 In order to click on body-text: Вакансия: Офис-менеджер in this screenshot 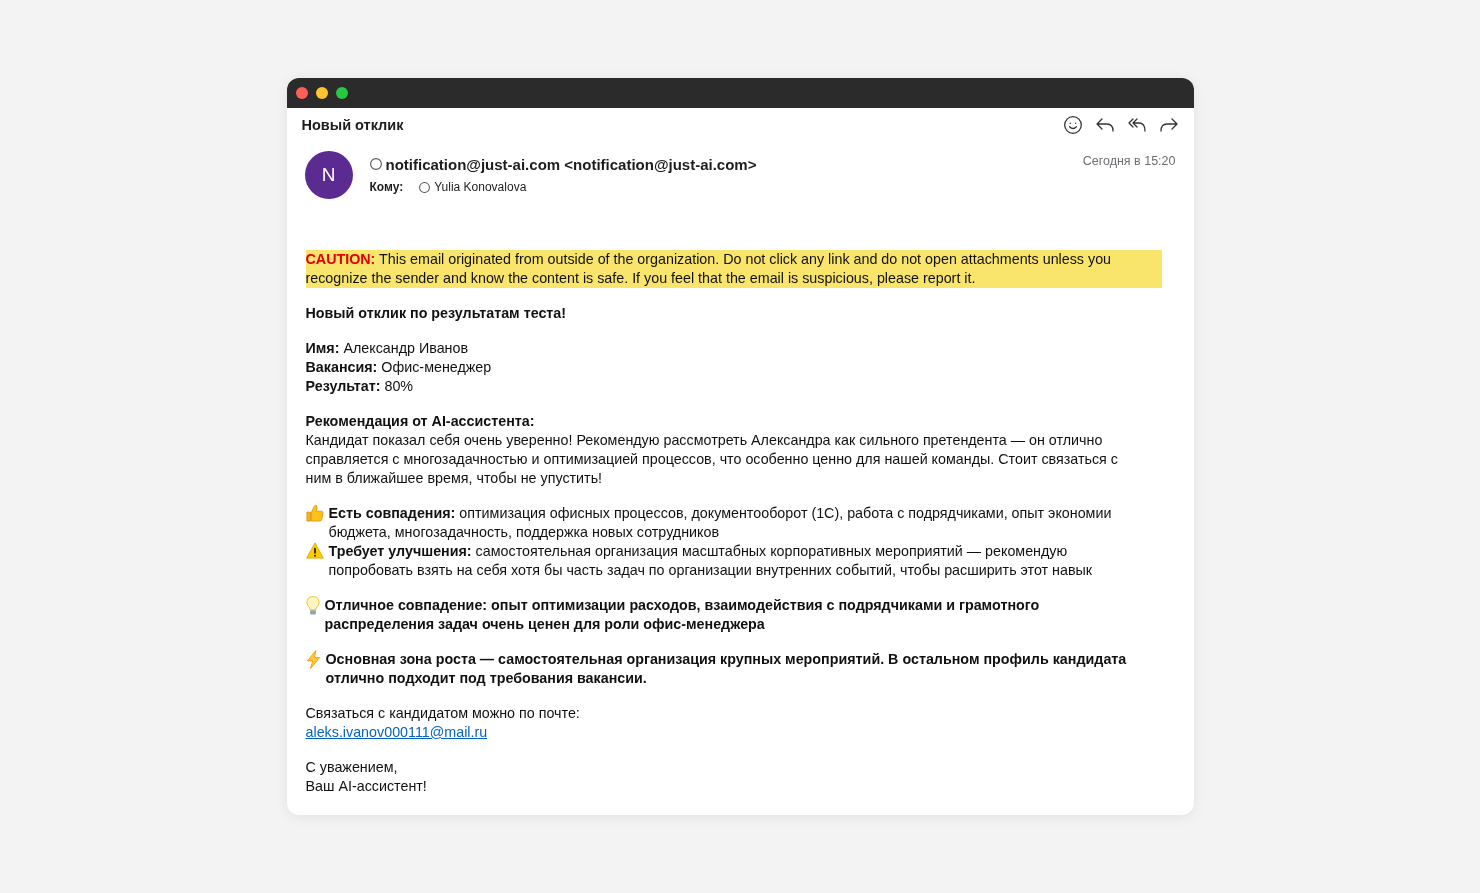, I will do `click(399, 367)`.